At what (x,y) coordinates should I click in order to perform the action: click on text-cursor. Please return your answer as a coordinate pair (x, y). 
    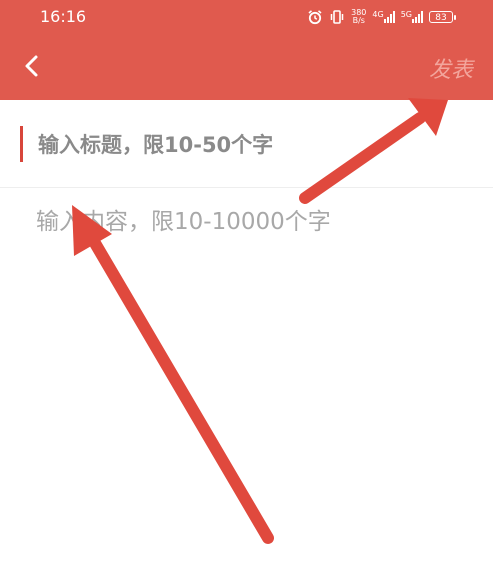
    Looking at the image, I should click on (21, 144).